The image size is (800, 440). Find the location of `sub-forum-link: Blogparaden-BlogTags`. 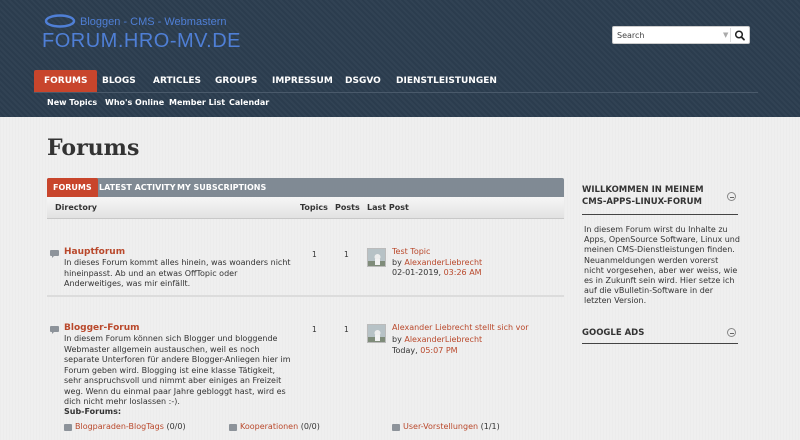

sub-forum-link: Blogparaden-BlogTags is located at coordinates (119, 426).